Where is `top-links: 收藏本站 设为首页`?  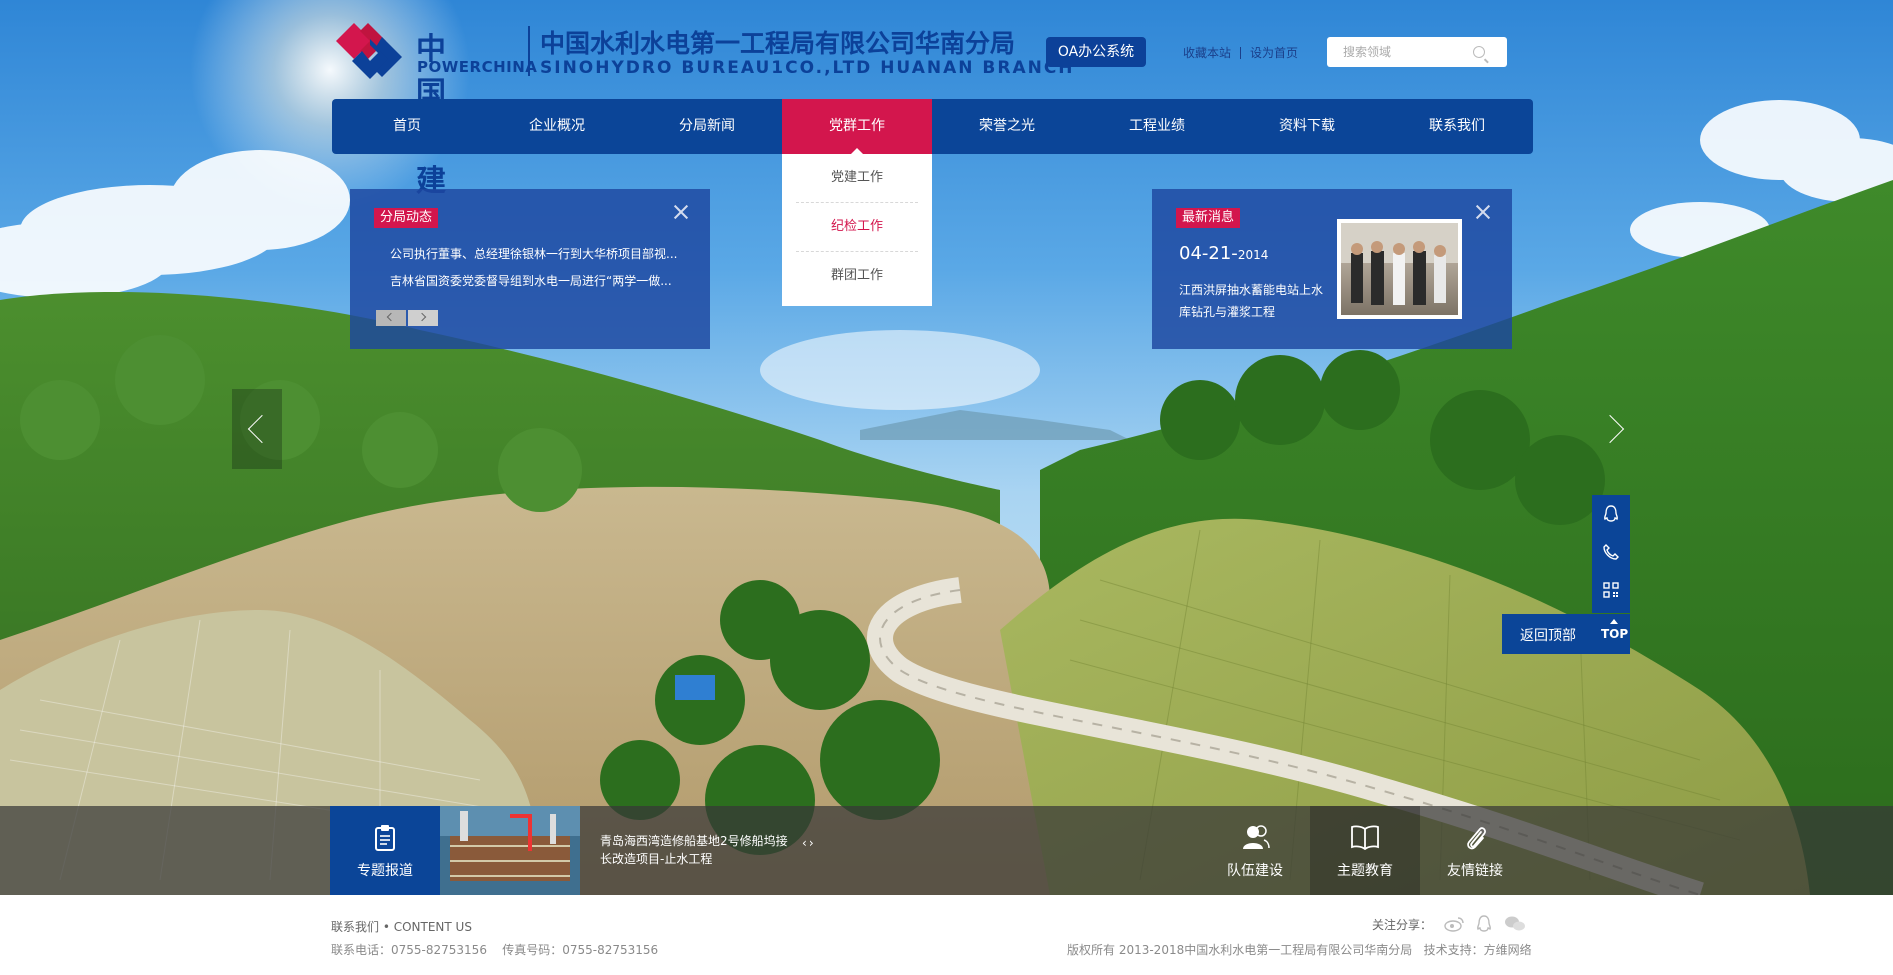
top-links: 收藏本站 设为首页 is located at coordinates (1240, 52).